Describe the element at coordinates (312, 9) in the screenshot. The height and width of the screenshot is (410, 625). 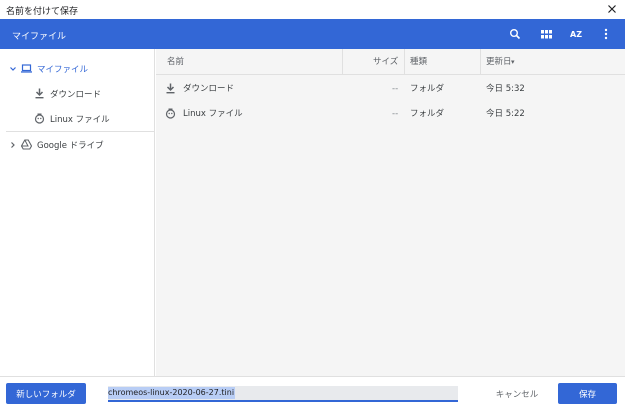
I see `title-bar: 名前を付けて保存` at that location.